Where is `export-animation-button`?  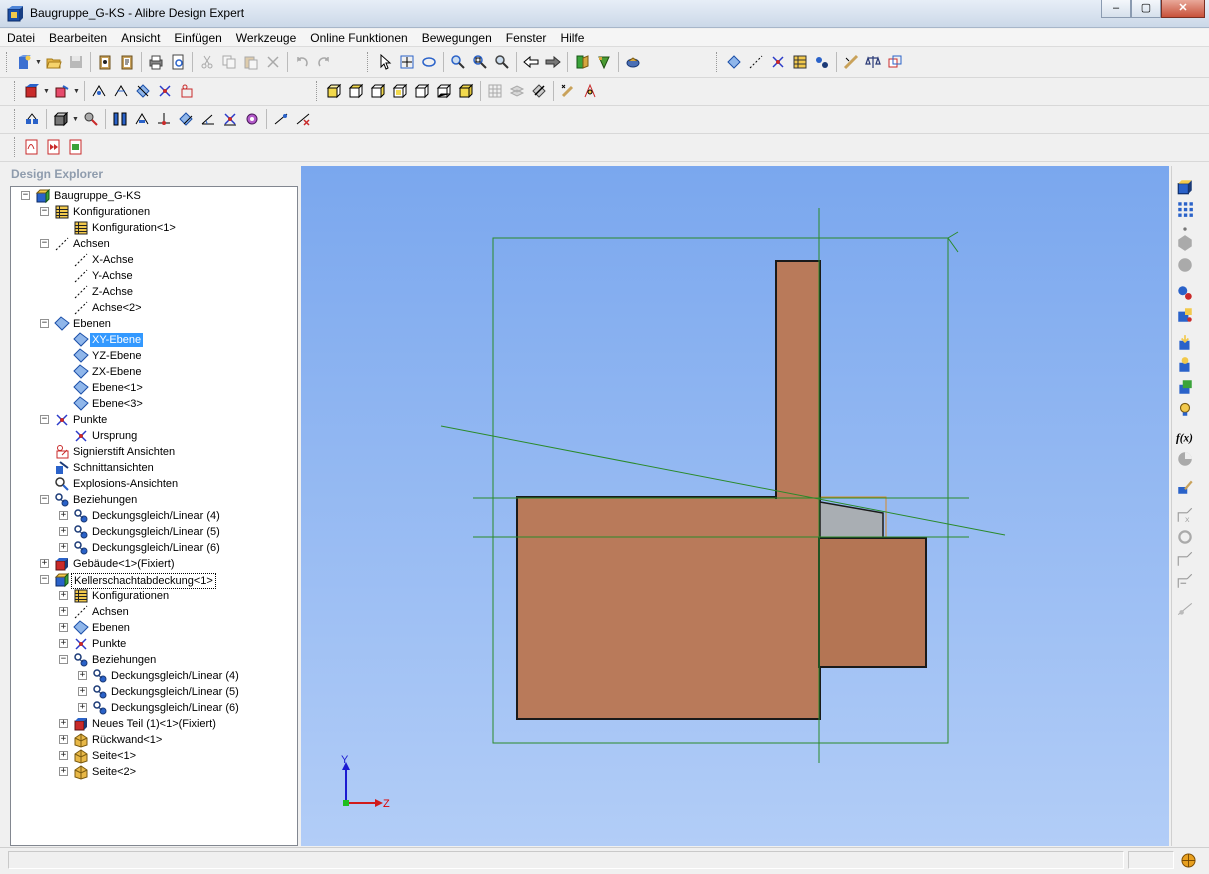
export-animation-button is located at coordinates (54, 147).